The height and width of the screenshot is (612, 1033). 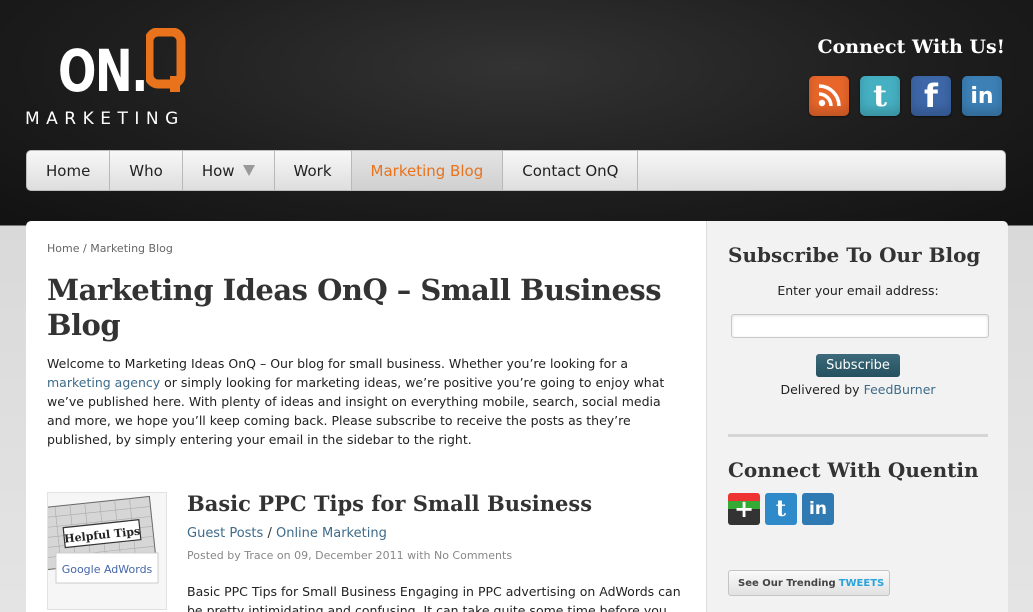 I want to click on delivered-by: Delivered by FeedBurner, so click(x=858, y=389).